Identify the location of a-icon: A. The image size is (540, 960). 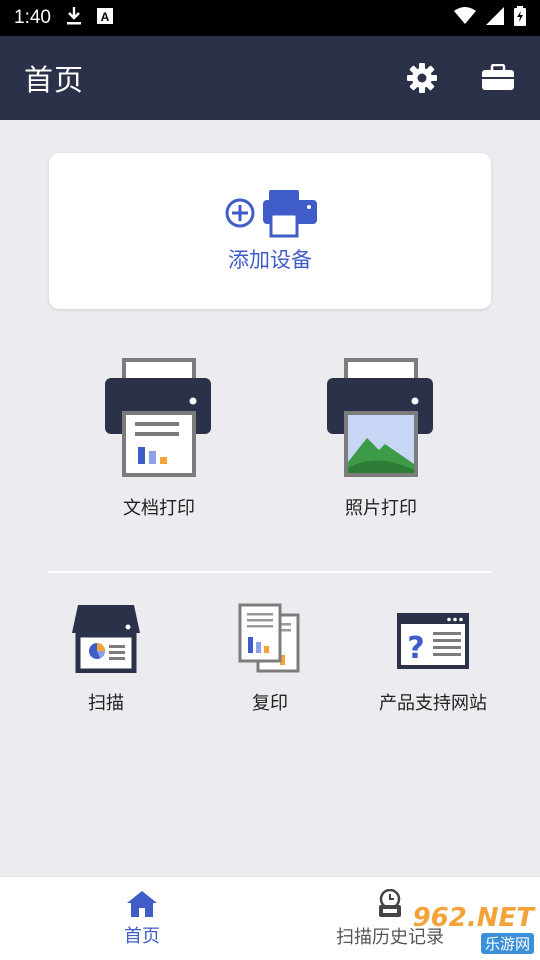
(104, 18).